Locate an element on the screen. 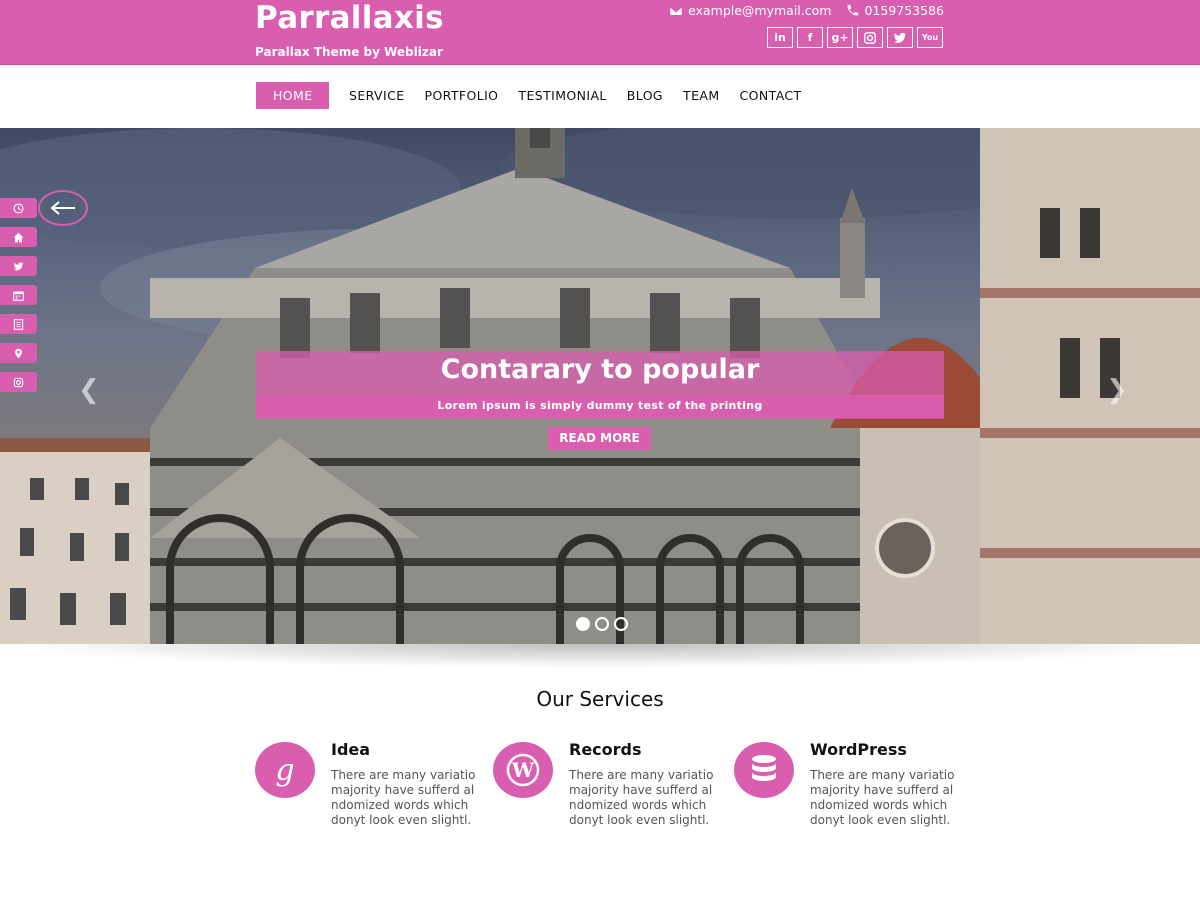 The image size is (1200, 900). google-icon: g is located at coordinates (285, 770).